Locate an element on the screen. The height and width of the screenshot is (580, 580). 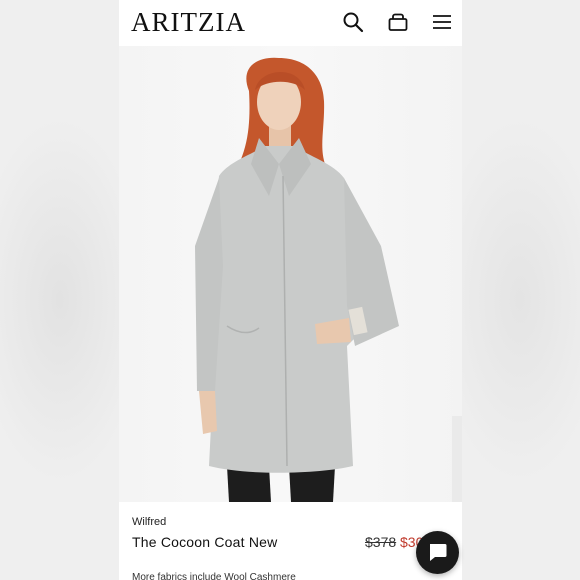
product-name: The Cocoon Coat New is located at coordinates (204, 542).